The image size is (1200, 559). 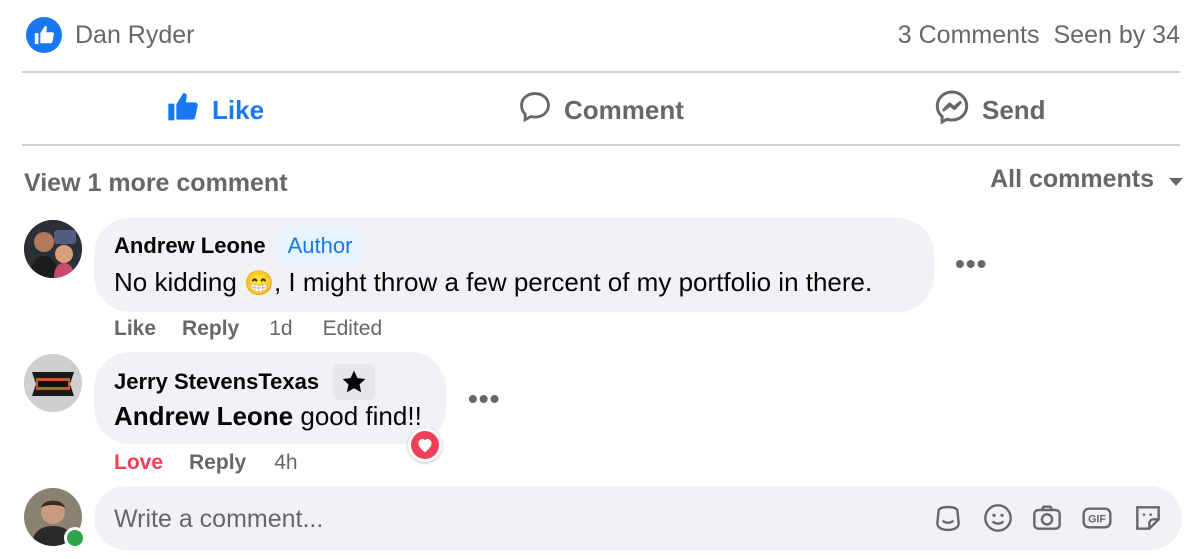 I want to click on send-label: Send, so click(x=1014, y=109).